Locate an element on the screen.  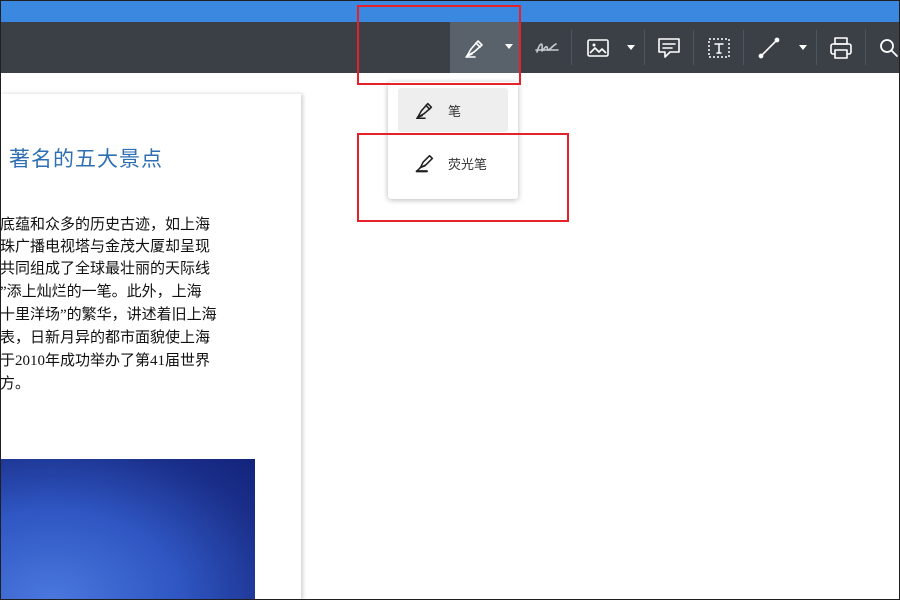
paragraph-line: 表，日新月异的都市面貌使上海 is located at coordinates (105, 338).